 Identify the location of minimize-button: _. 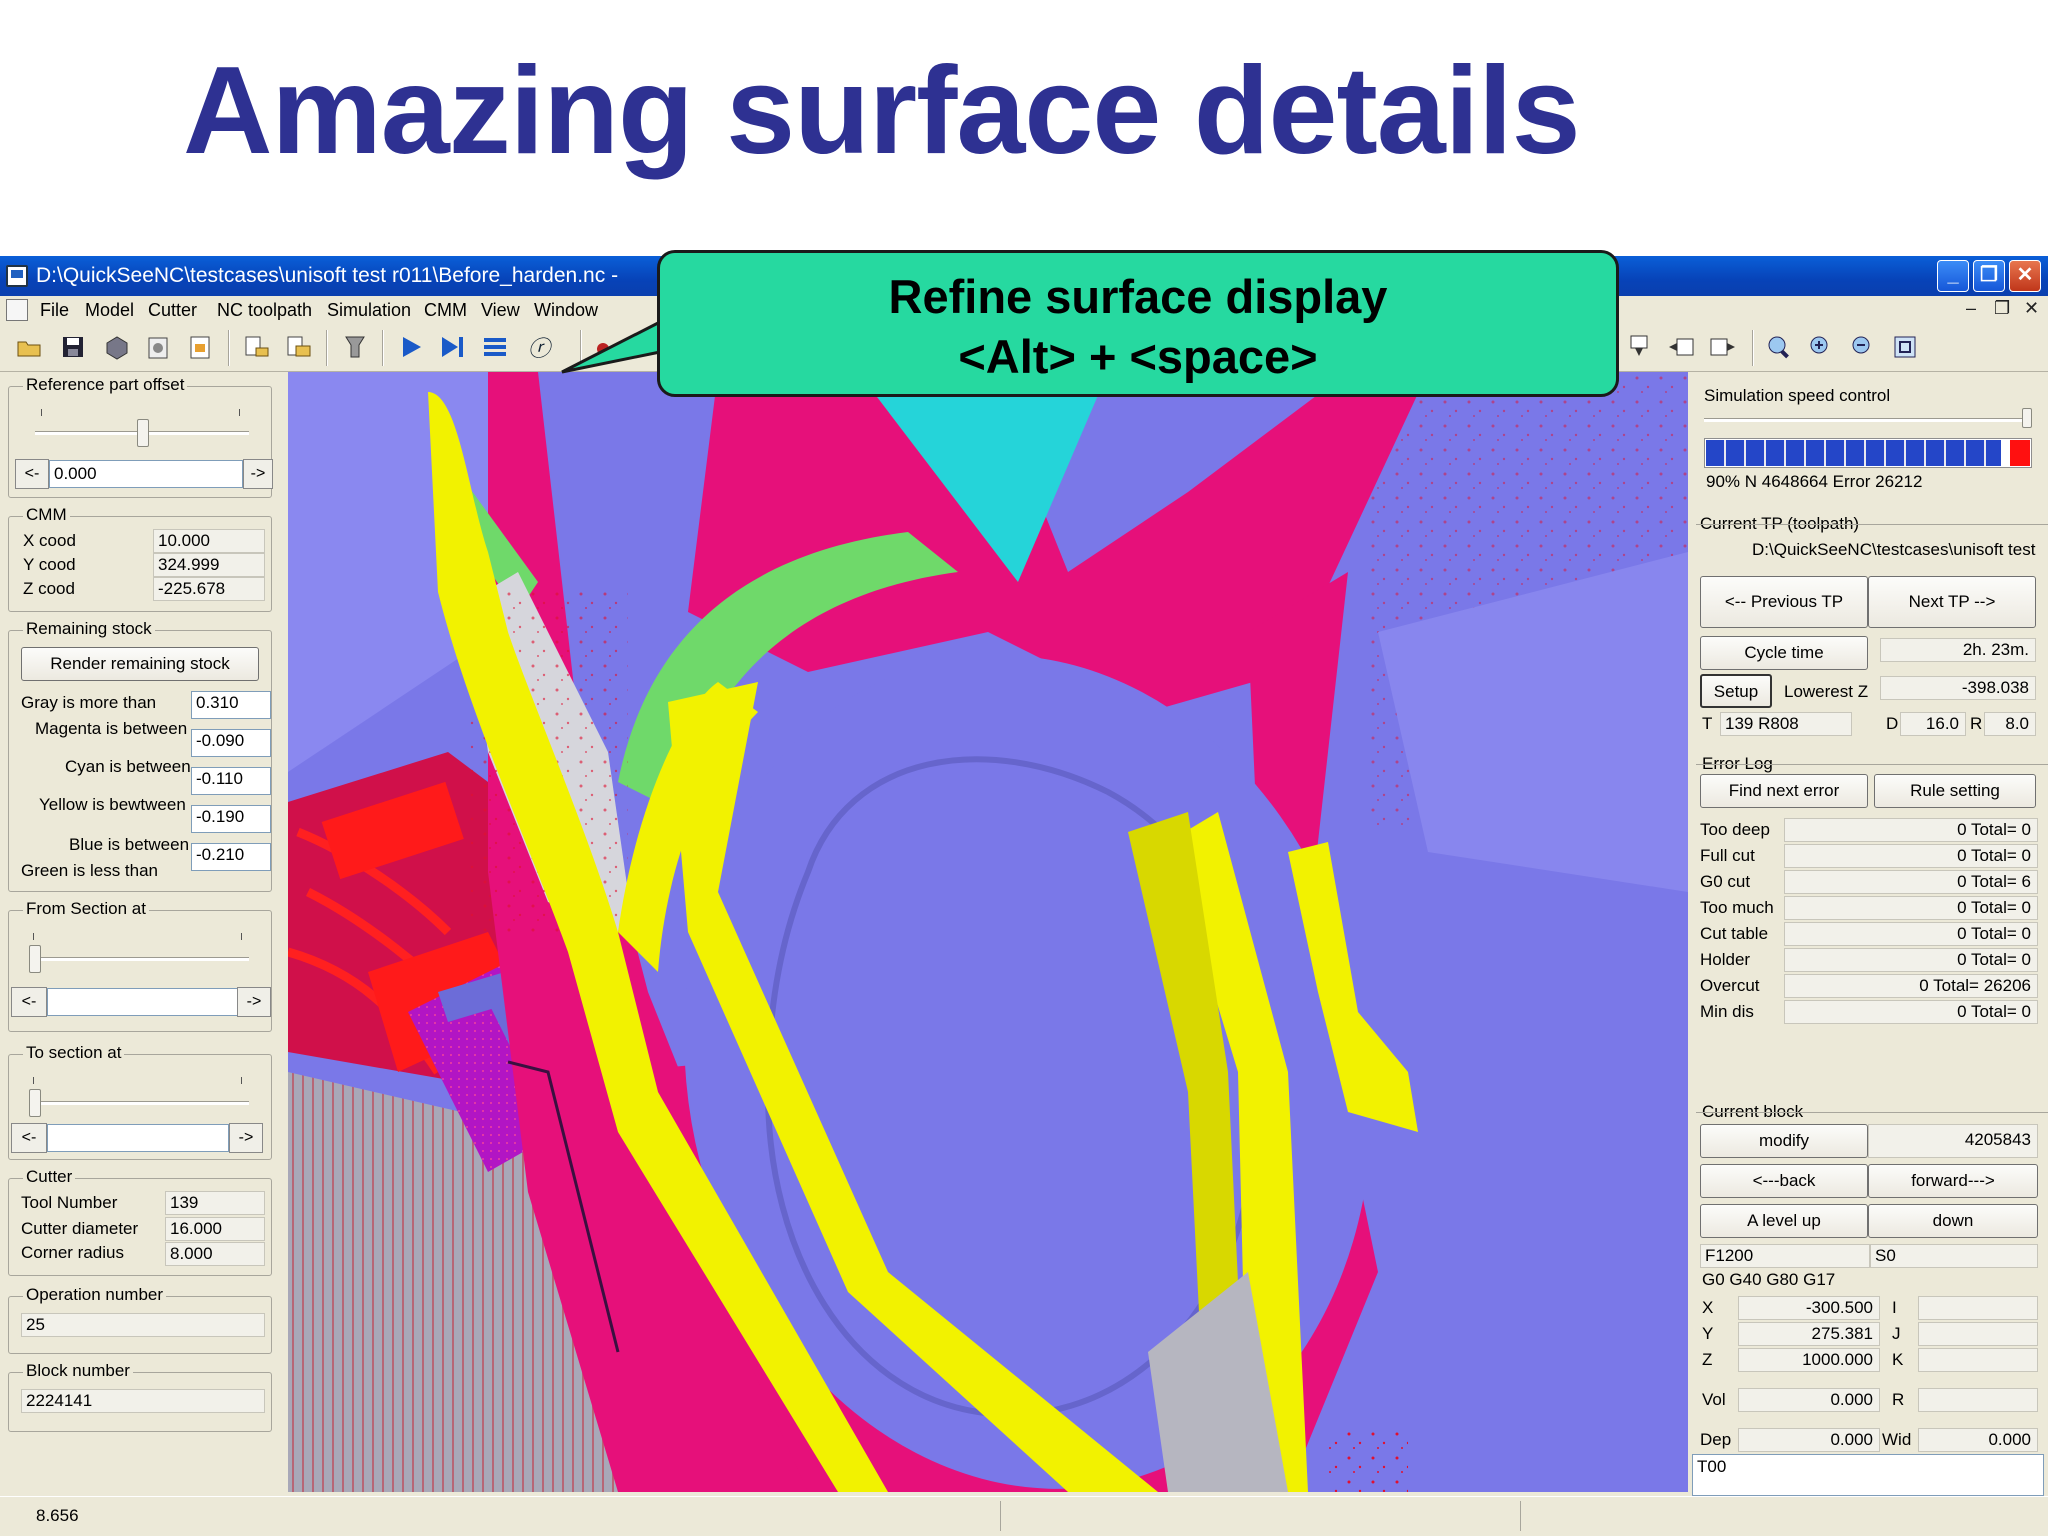
(1953, 276).